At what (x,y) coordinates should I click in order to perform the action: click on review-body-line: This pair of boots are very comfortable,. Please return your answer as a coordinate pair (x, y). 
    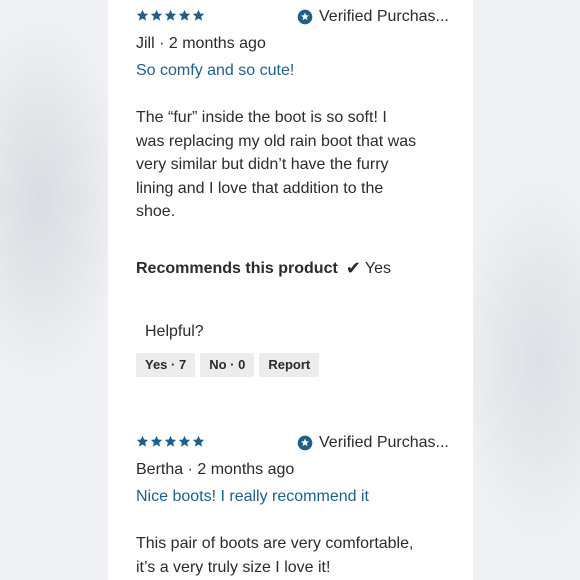
    Looking at the image, I should click on (275, 543).